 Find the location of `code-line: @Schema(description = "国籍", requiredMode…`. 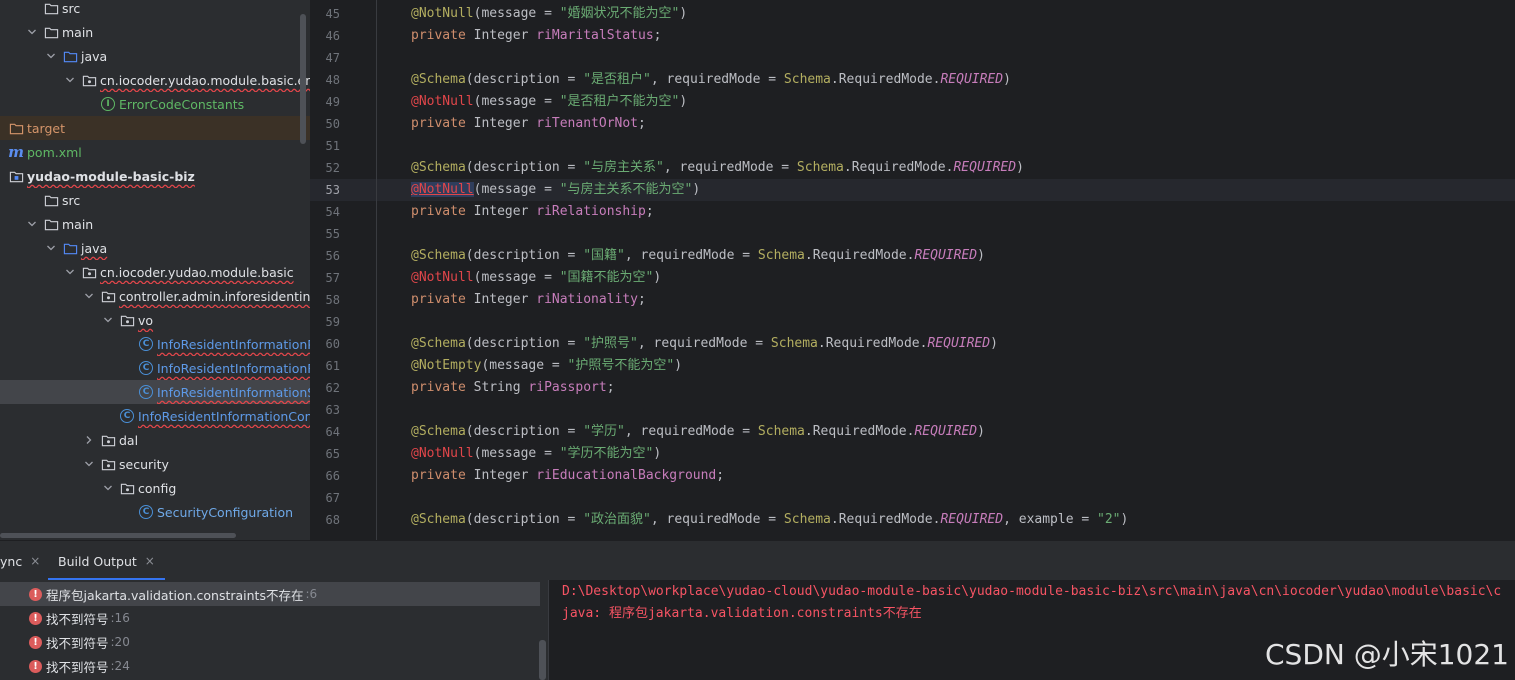

code-line: @Schema(description = "国籍", requiredMode… is located at coordinates (698, 256).